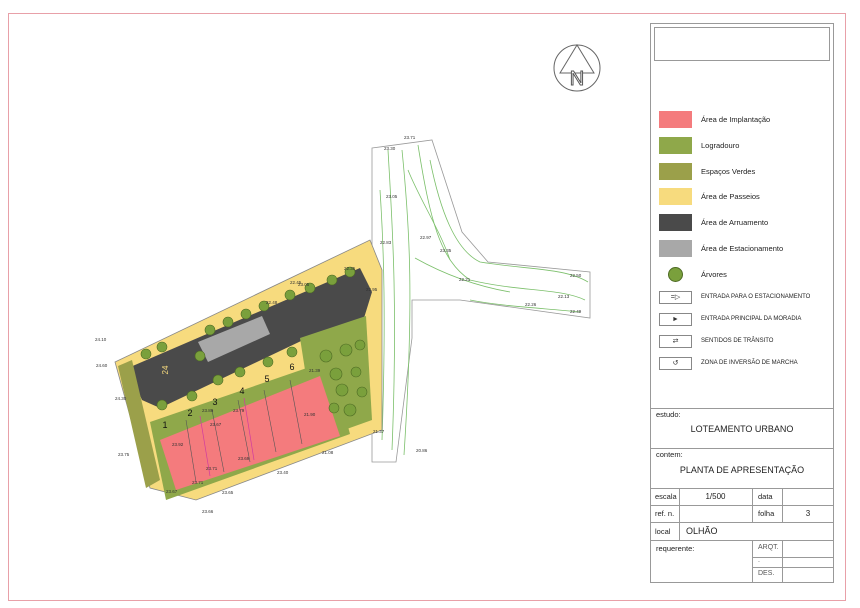 This screenshot has width=860, height=608. I want to click on elevation-label: 24.10, so click(101, 339).